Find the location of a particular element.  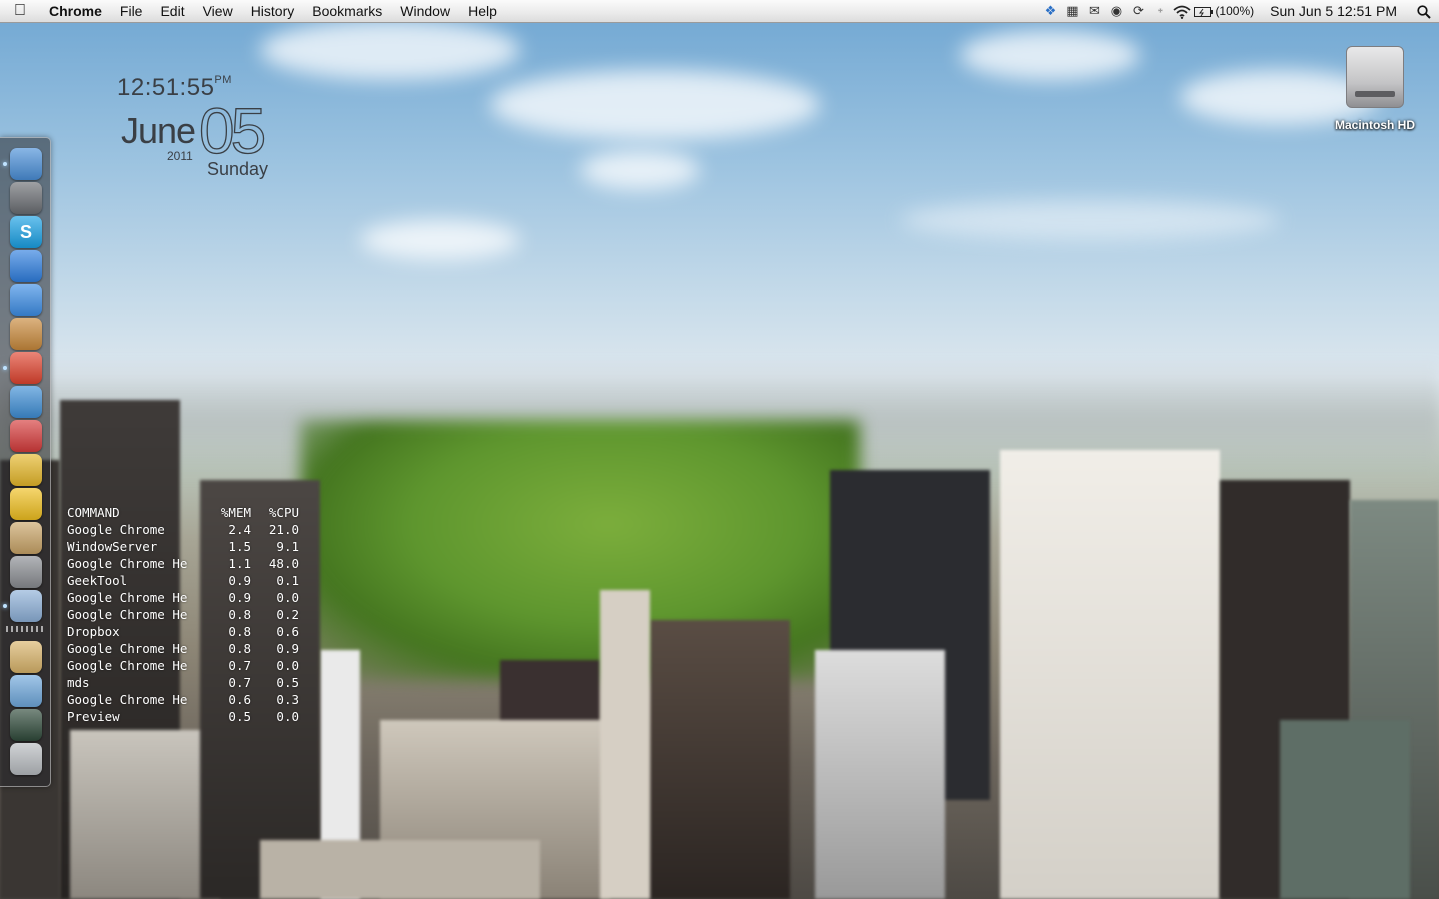

spotlight-search-icon is located at coordinates (1424, 11).